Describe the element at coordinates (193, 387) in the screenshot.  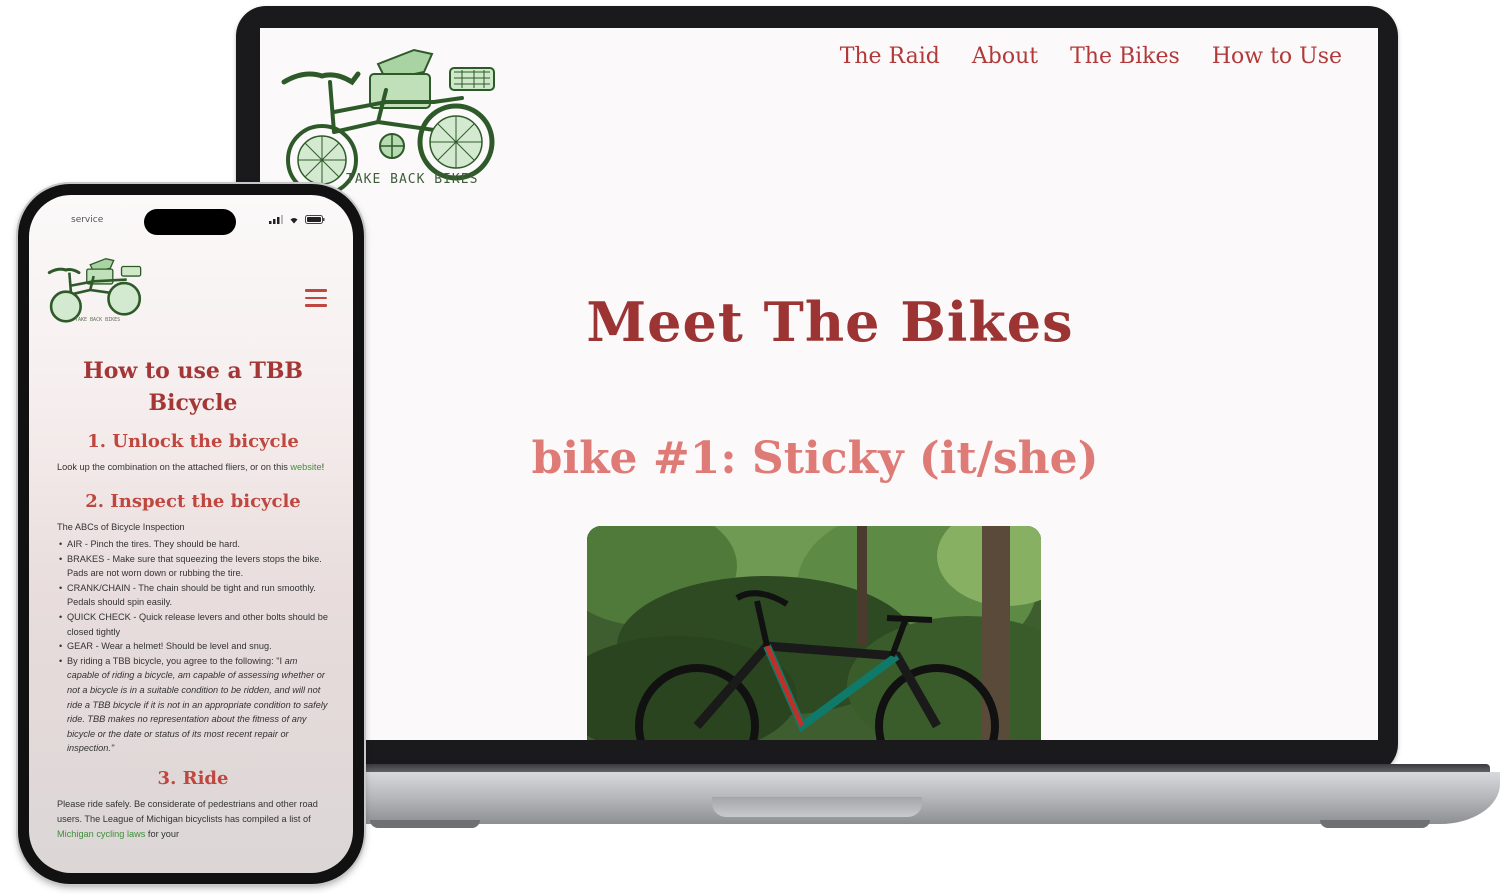
I see `phone-page-title: How to use a TBB Bicycle` at that location.